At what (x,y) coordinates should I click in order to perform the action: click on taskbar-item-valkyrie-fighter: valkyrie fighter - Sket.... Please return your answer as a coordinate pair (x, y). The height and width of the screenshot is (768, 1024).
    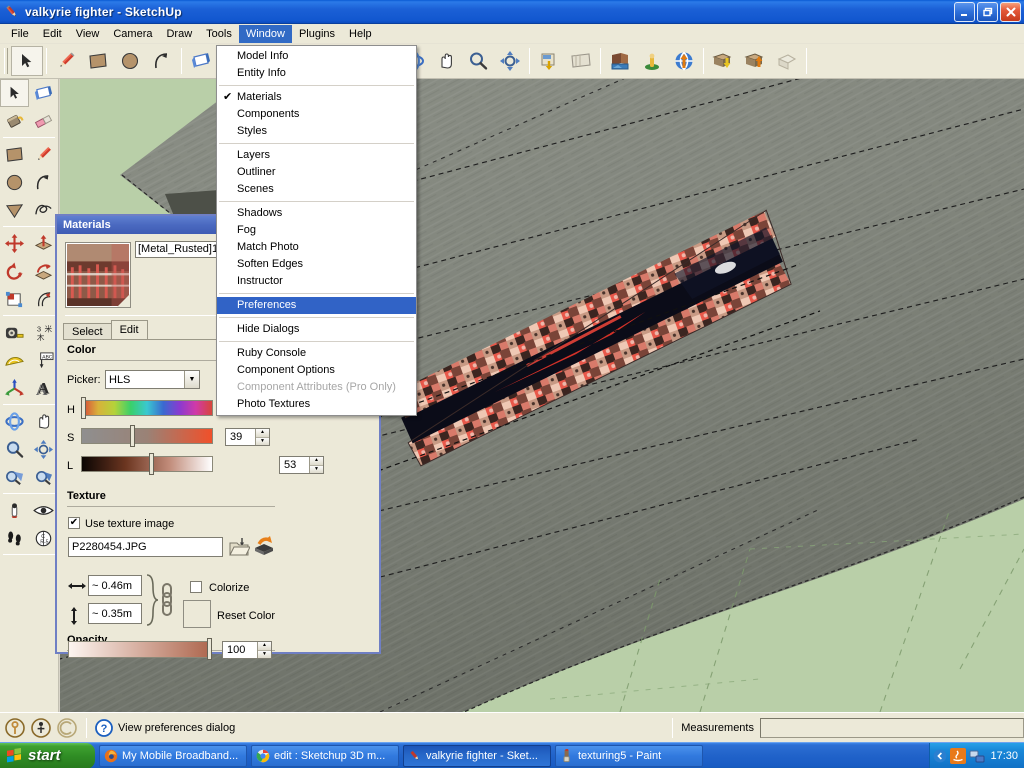
    Looking at the image, I should click on (477, 755).